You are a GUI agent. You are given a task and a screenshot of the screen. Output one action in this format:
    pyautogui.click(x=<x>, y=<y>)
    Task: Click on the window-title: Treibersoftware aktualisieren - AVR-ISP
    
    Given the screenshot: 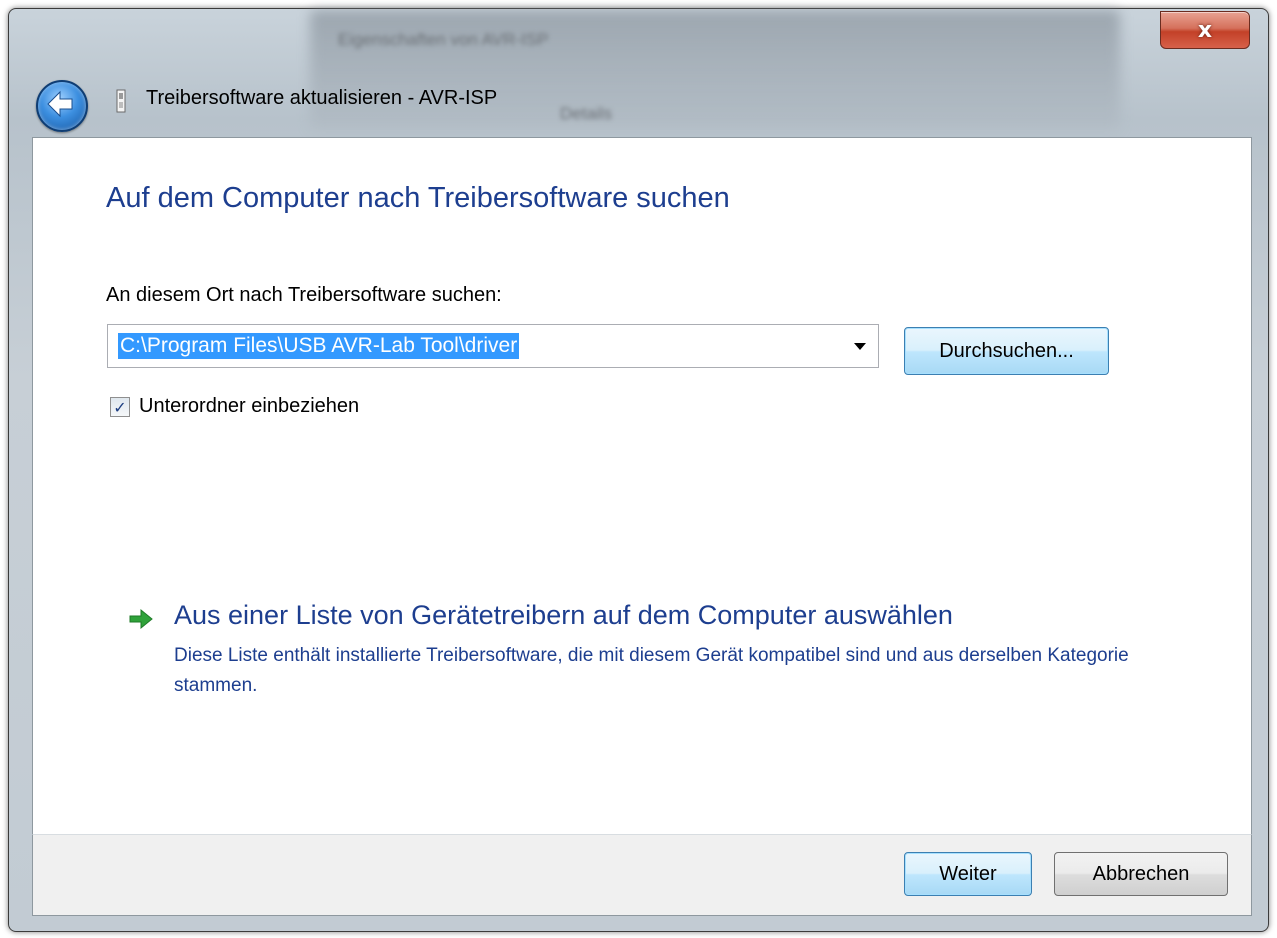 What is the action you would take?
    pyautogui.click(x=322, y=98)
    